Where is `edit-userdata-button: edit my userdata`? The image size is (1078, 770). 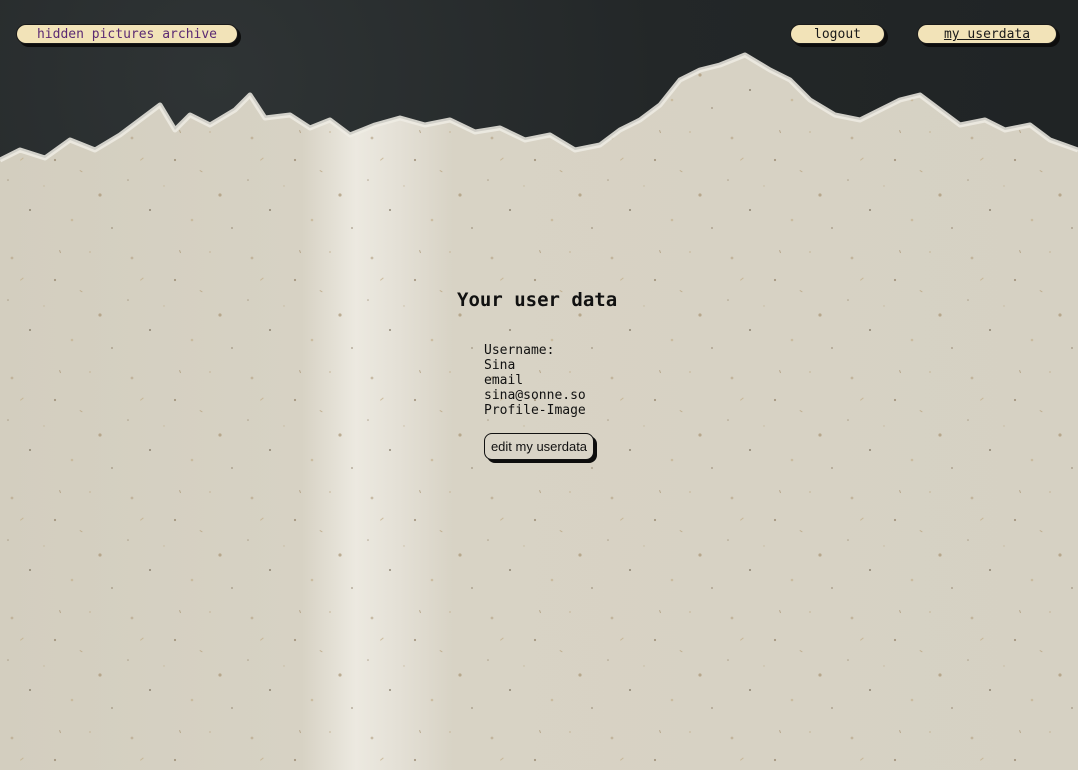
edit-userdata-button: edit my userdata is located at coordinates (539, 446).